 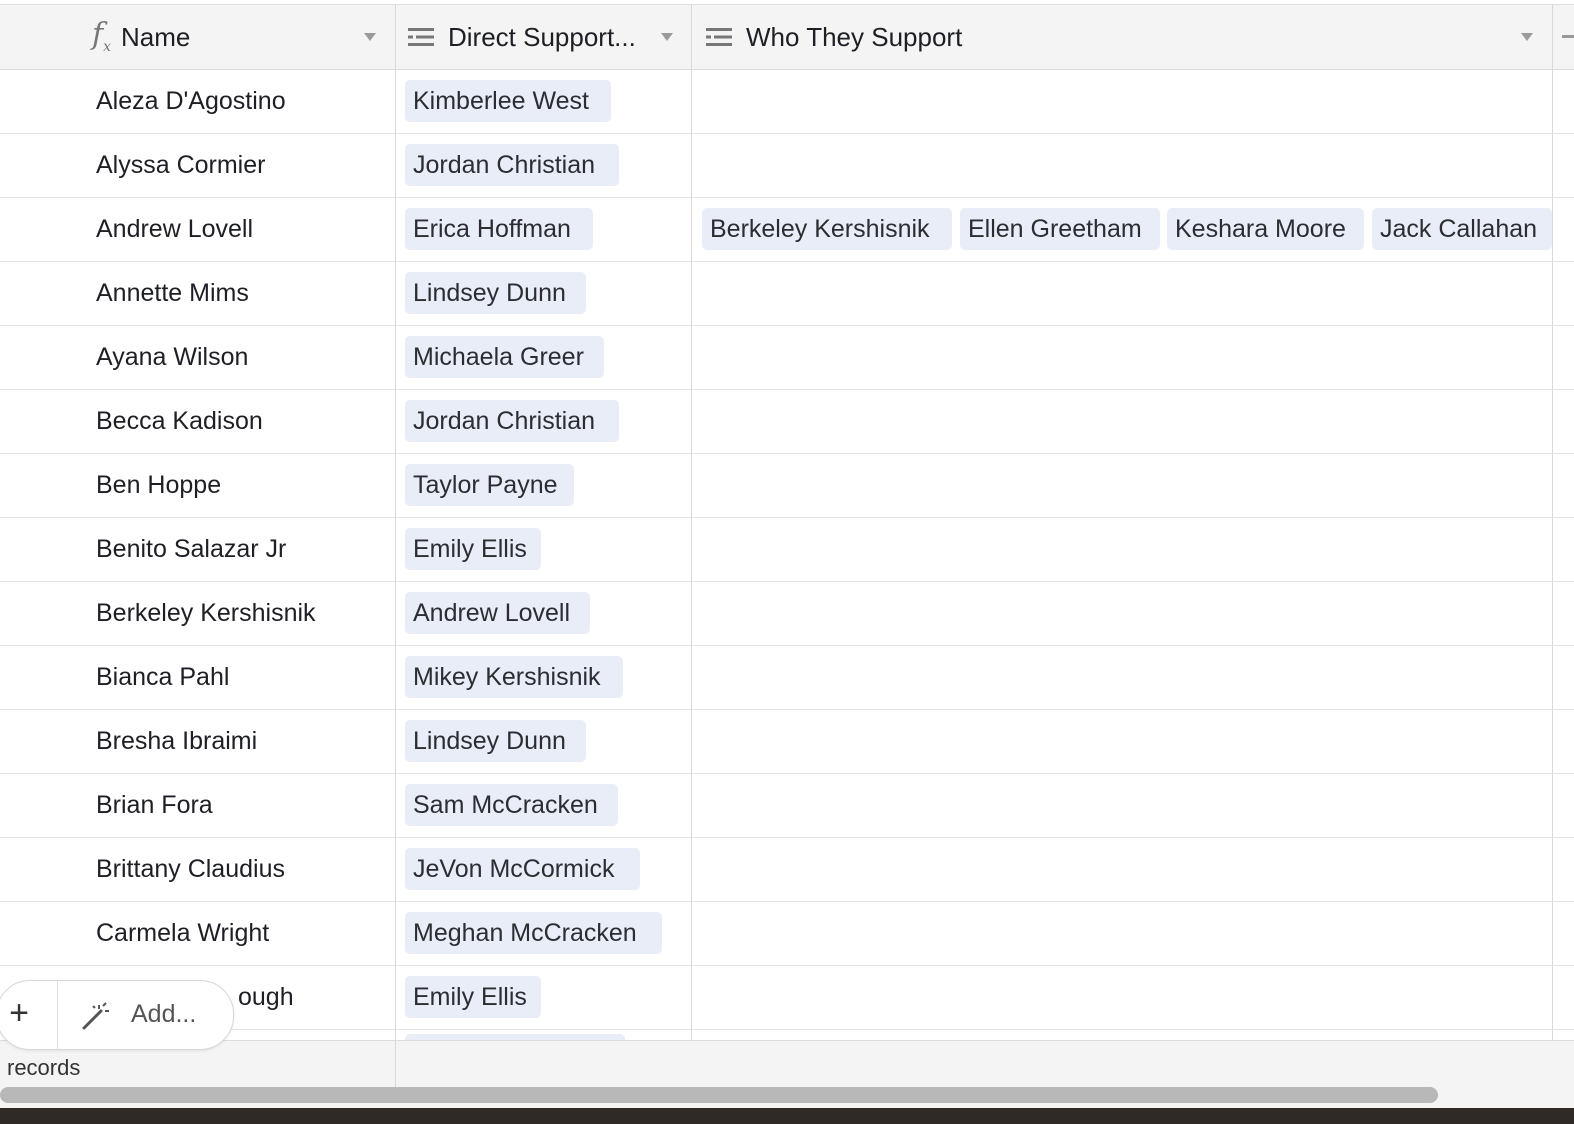 What do you see at coordinates (499, 229) in the screenshot?
I see `direct-support-chip: Erica Hoffman` at bounding box center [499, 229].